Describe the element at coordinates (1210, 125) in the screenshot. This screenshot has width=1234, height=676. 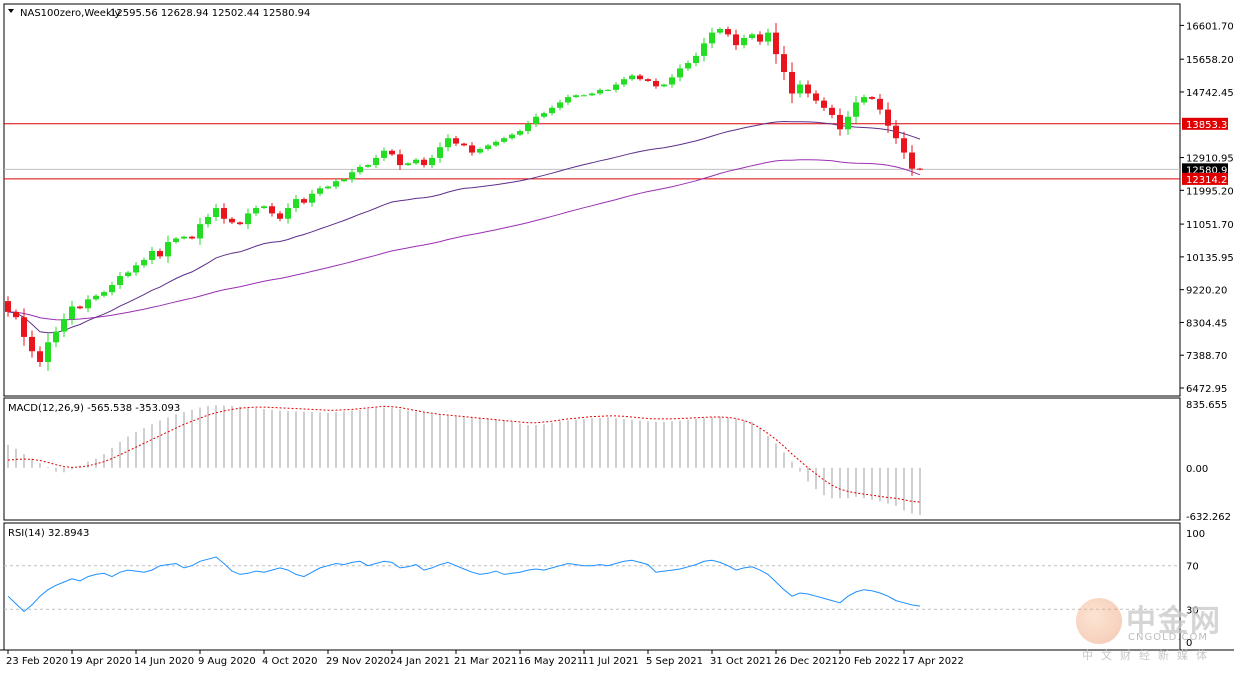
I see `price-label: 13853.35` at that location.